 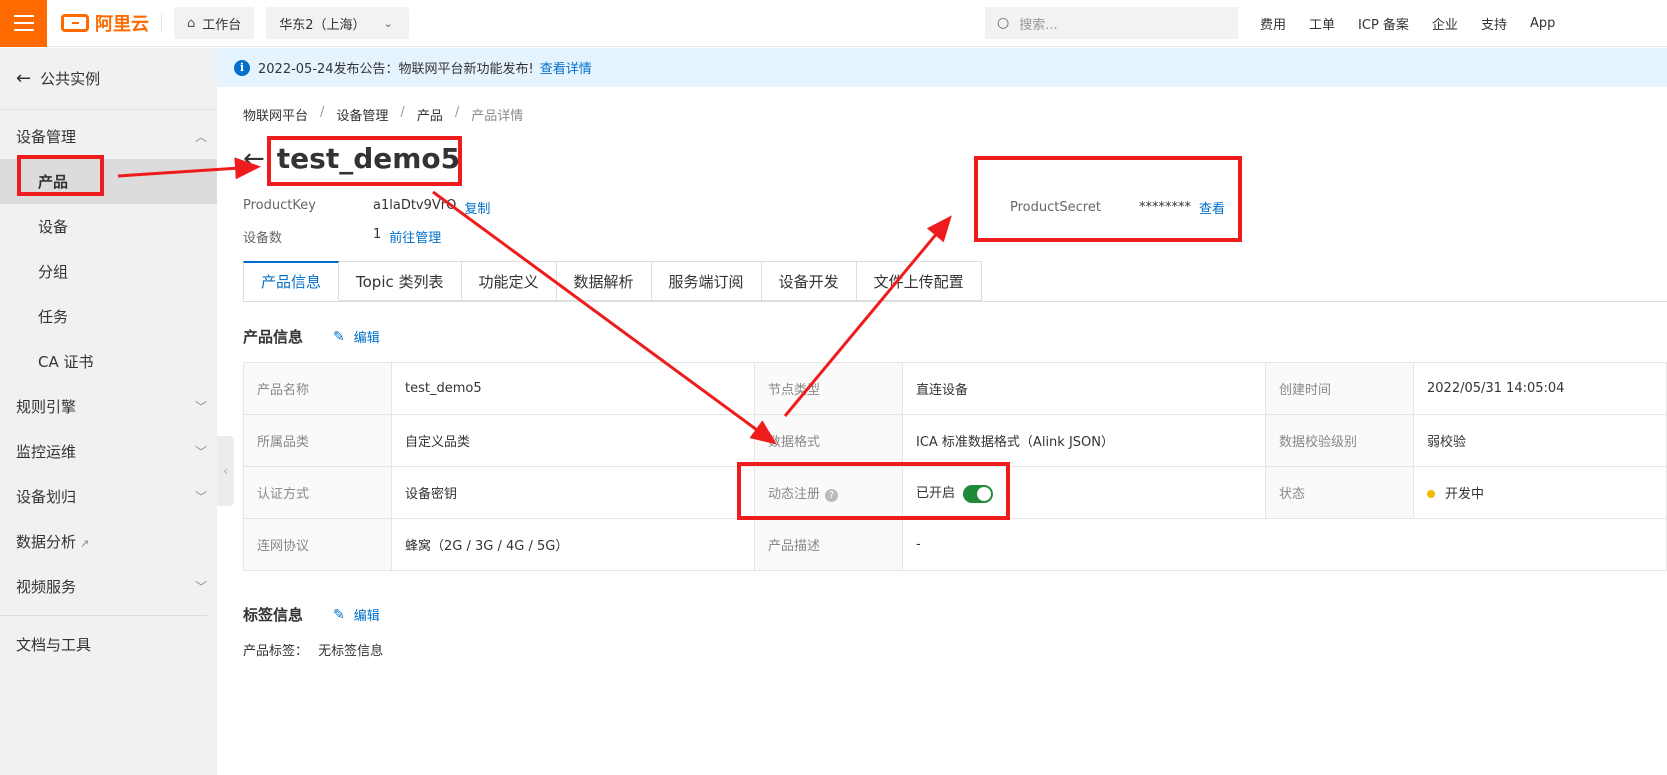 What do you see at coordinates (1212, 207) in the screenshot?
I see `view-secret-link: 查看` at bounding box center [1212, 207].